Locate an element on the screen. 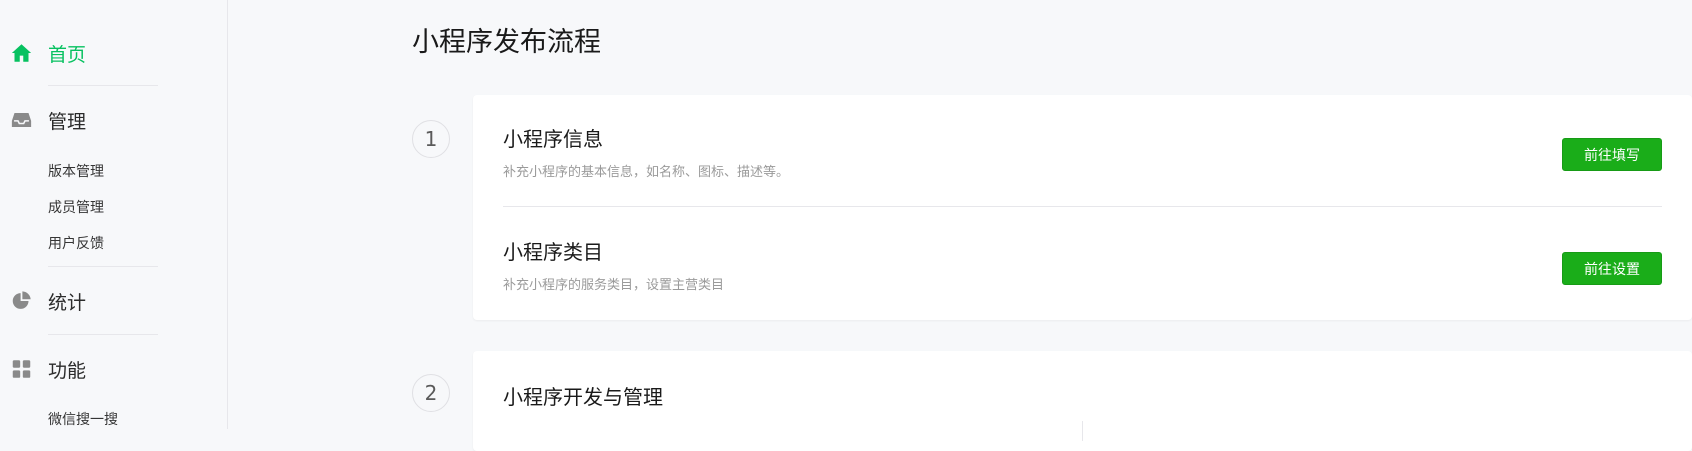  sidebar-item-stats: 统计 is located at coordinates (100, 301).